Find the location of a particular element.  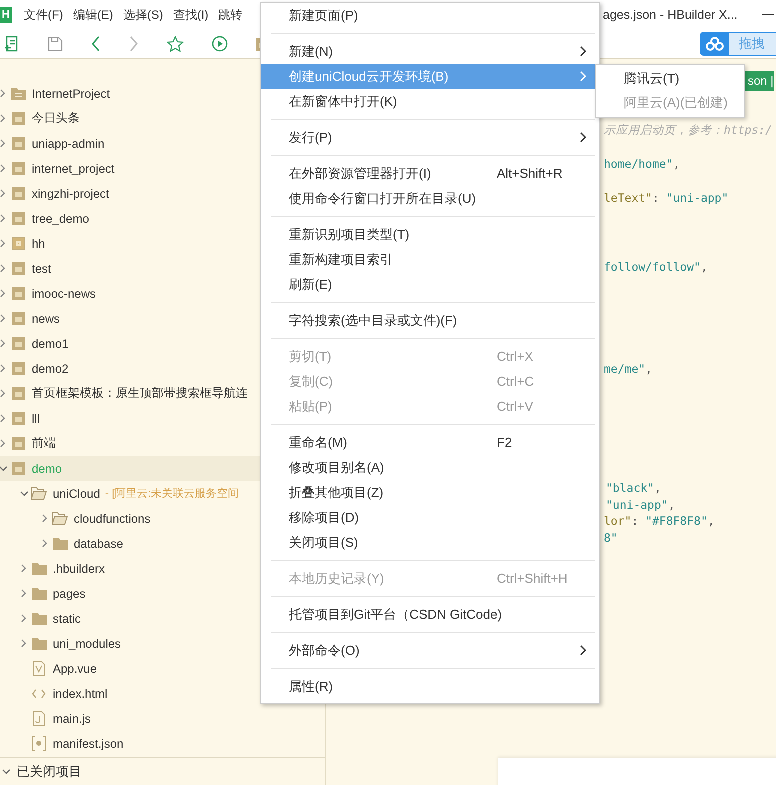

tree-item: pages is located at coordinates (69, 593).